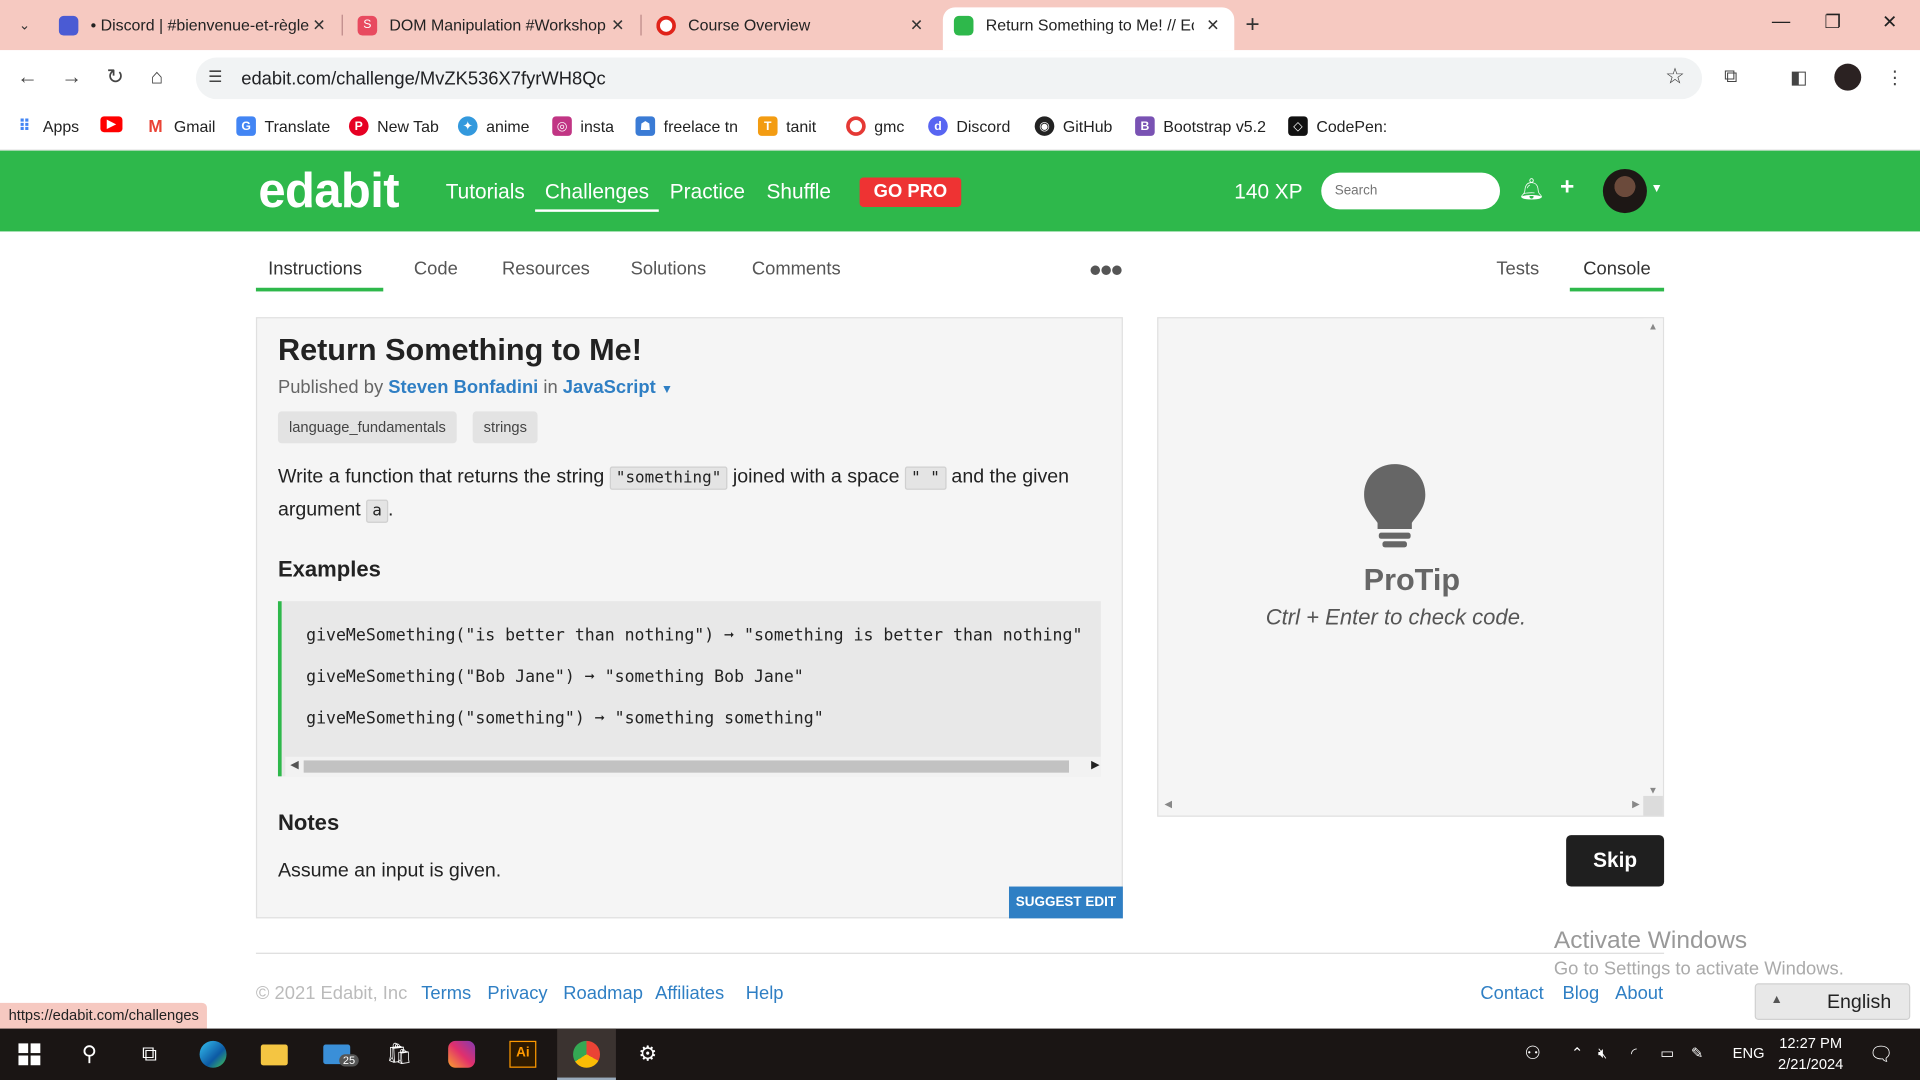 The width and height of the screenshot is (1920, 1080). Describe the element at coordinates (1616, 268) in the screenshot. I see `tab-console: Console` at that location.